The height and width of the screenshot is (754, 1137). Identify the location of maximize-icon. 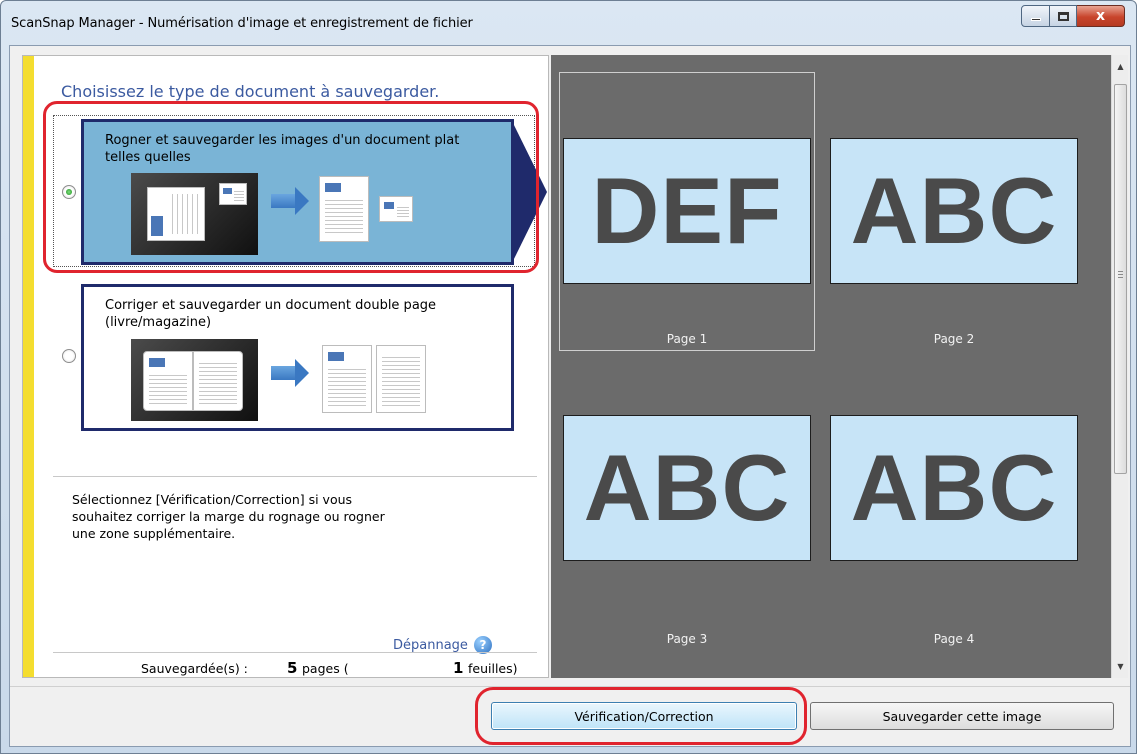
(1063, 16).